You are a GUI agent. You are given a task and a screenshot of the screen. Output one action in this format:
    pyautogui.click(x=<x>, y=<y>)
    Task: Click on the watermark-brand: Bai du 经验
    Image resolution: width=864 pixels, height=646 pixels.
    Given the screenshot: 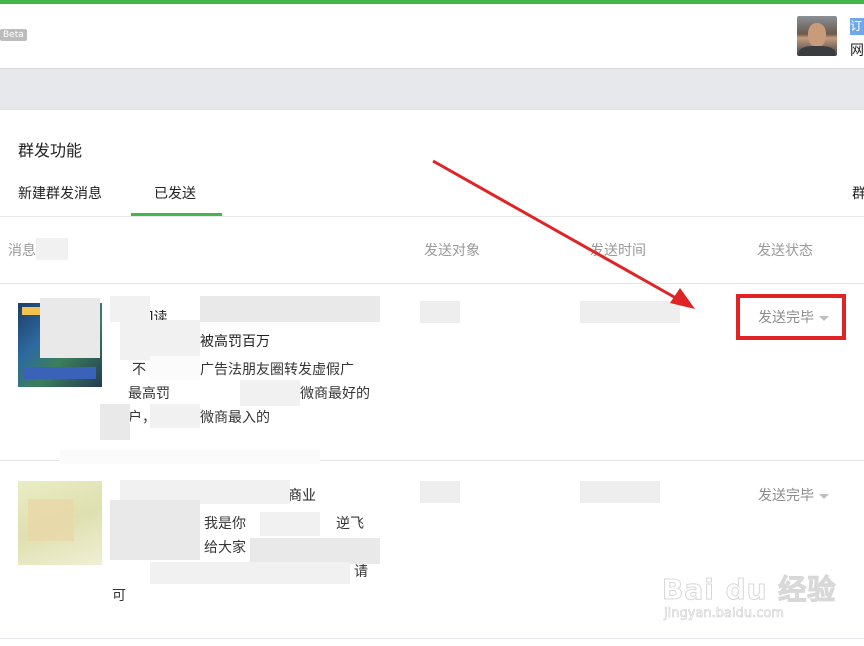 What is the action you would take?
    pyautogui.click(x=749, y=590)
    